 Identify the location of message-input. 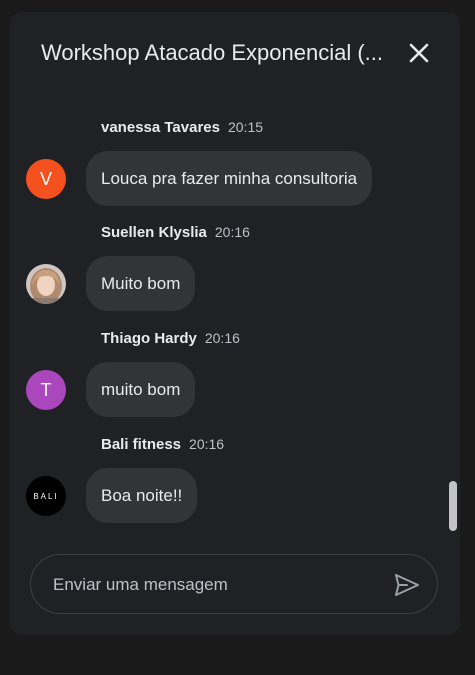
(213, 585).